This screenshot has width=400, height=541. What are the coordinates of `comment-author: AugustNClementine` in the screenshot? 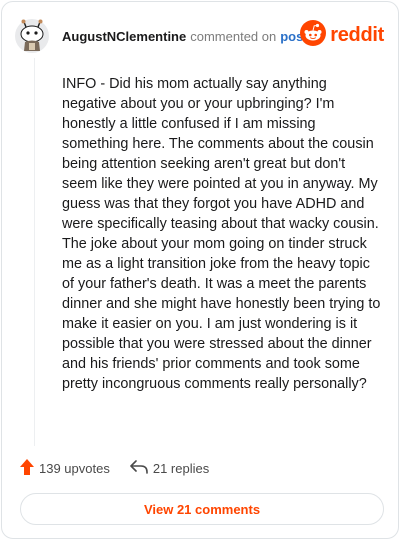 It's located at (124, 36).